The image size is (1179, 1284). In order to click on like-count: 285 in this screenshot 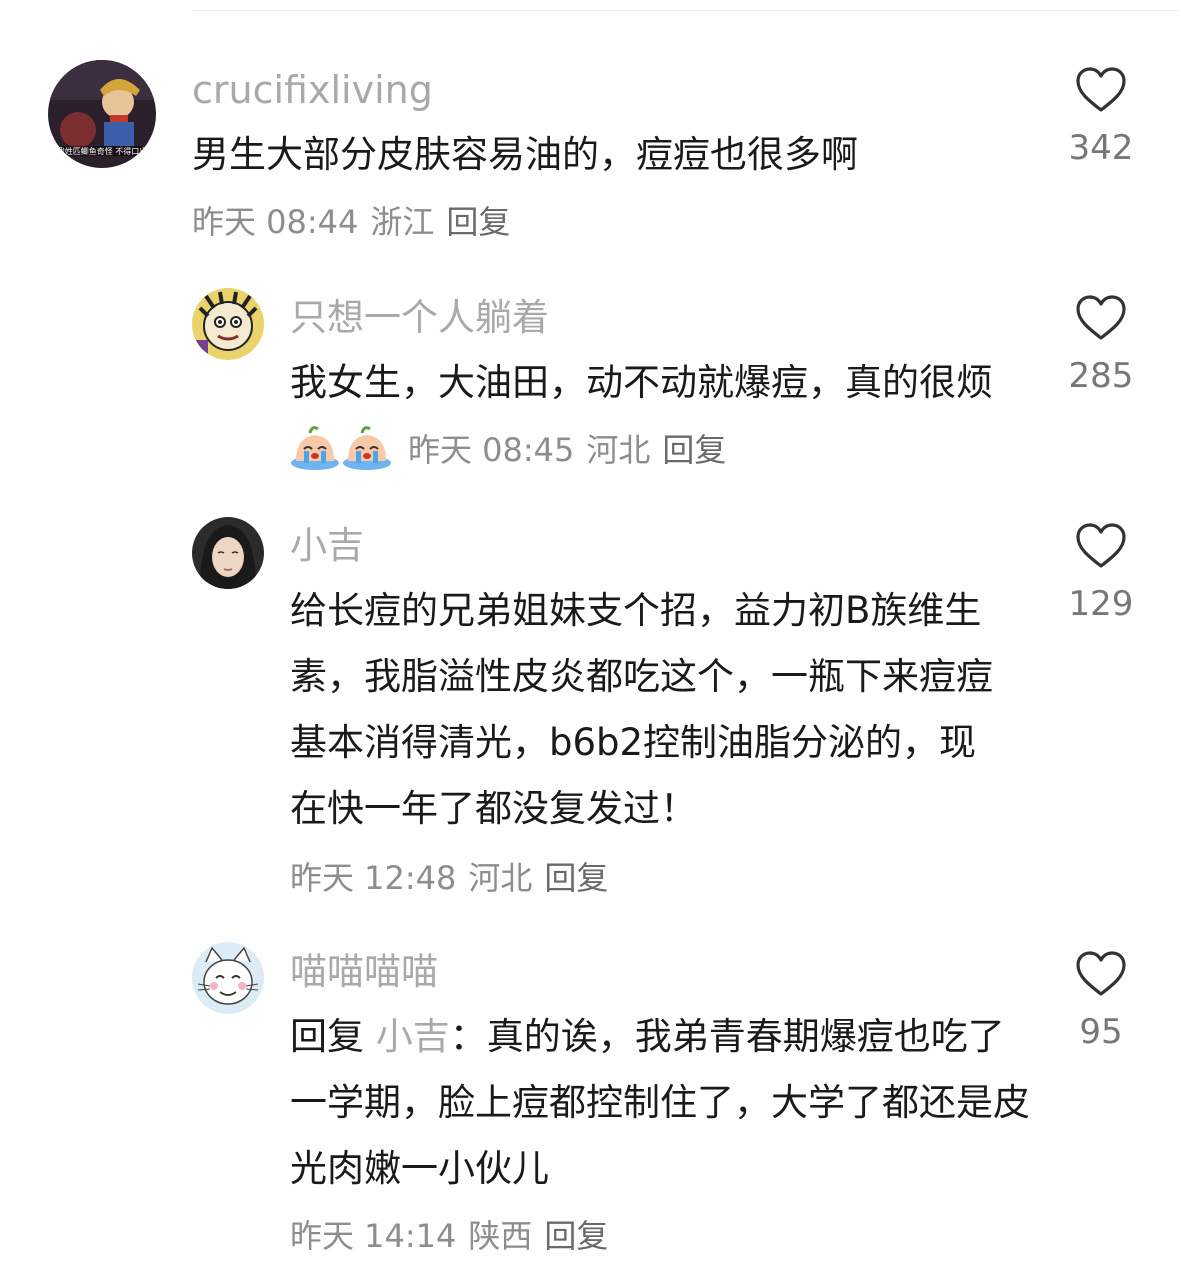, I will do `click(1101, 376)`.